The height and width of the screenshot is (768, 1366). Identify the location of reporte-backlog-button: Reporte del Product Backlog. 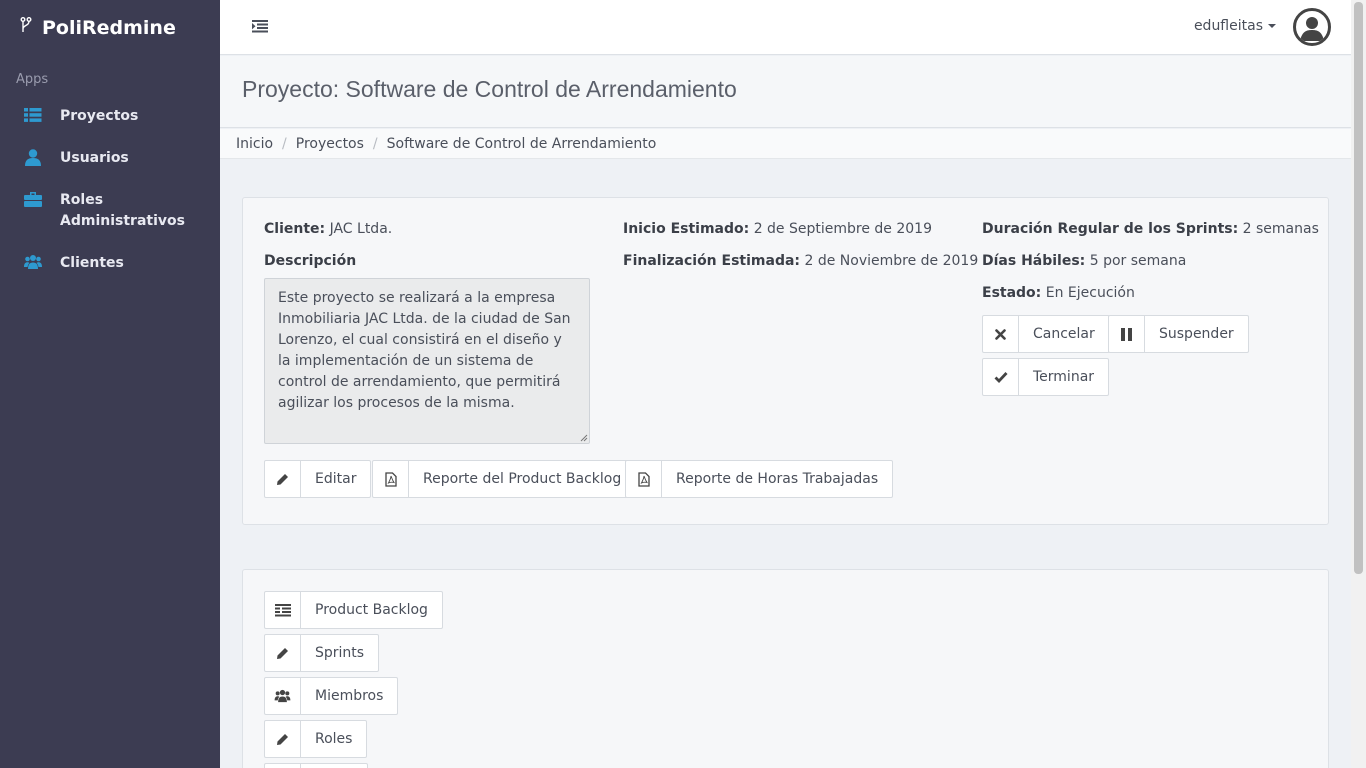
(504, 479).